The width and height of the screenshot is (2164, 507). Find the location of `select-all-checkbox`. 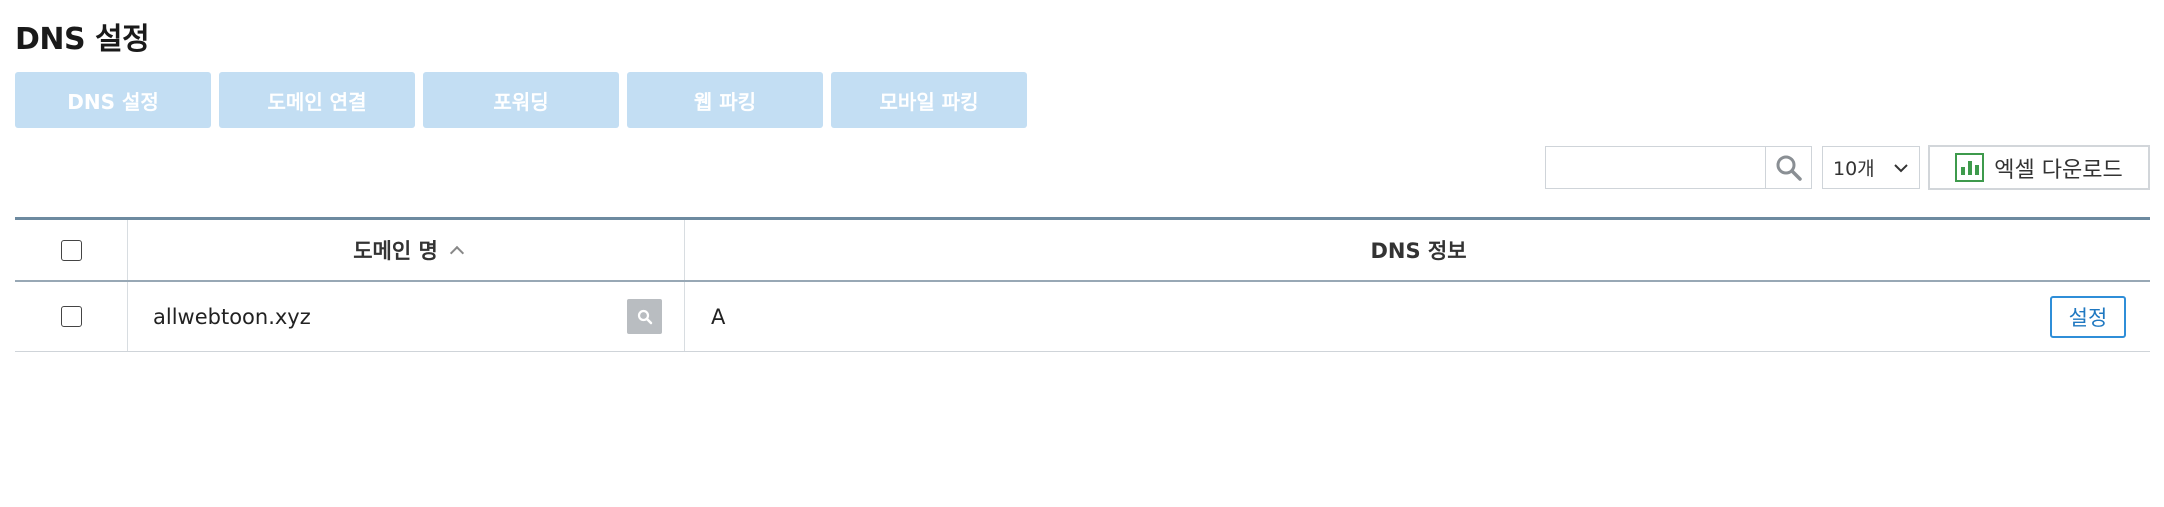

select-all-checkbox is located at coordinates (71, 250).